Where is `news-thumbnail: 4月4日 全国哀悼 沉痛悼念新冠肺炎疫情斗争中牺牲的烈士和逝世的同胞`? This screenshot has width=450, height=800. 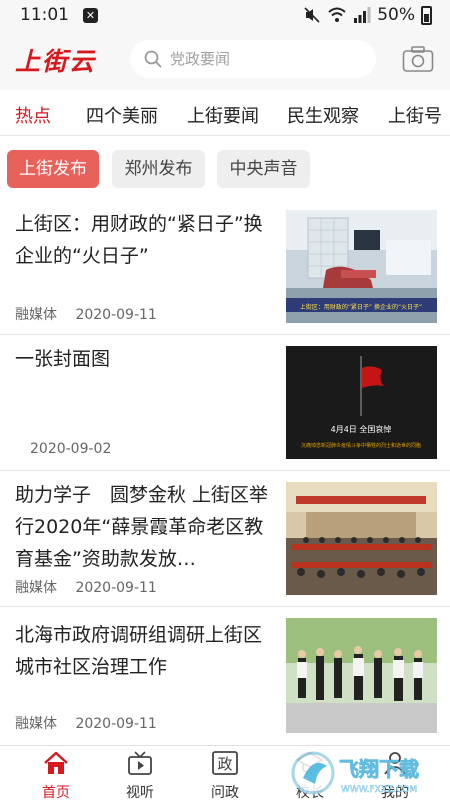
news-thumbnail: 4月4日 全国哀悼 沉痛悼念新冠肺炎疫情斗争中牺牲的烈士和逝世的同胞 is located at coordinates (361, 402).